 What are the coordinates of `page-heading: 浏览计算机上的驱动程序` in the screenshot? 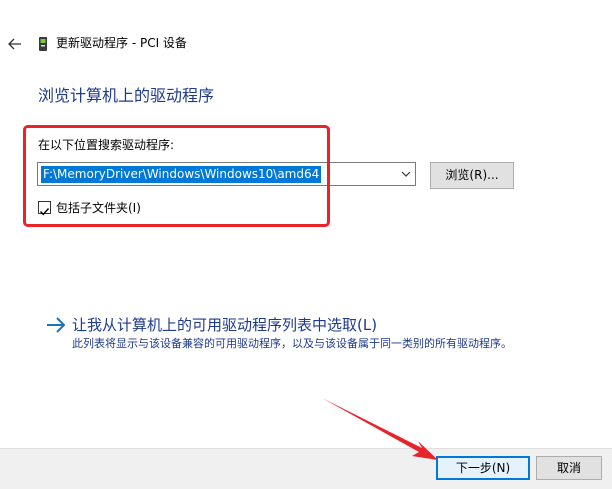 It's located at (126, 95).